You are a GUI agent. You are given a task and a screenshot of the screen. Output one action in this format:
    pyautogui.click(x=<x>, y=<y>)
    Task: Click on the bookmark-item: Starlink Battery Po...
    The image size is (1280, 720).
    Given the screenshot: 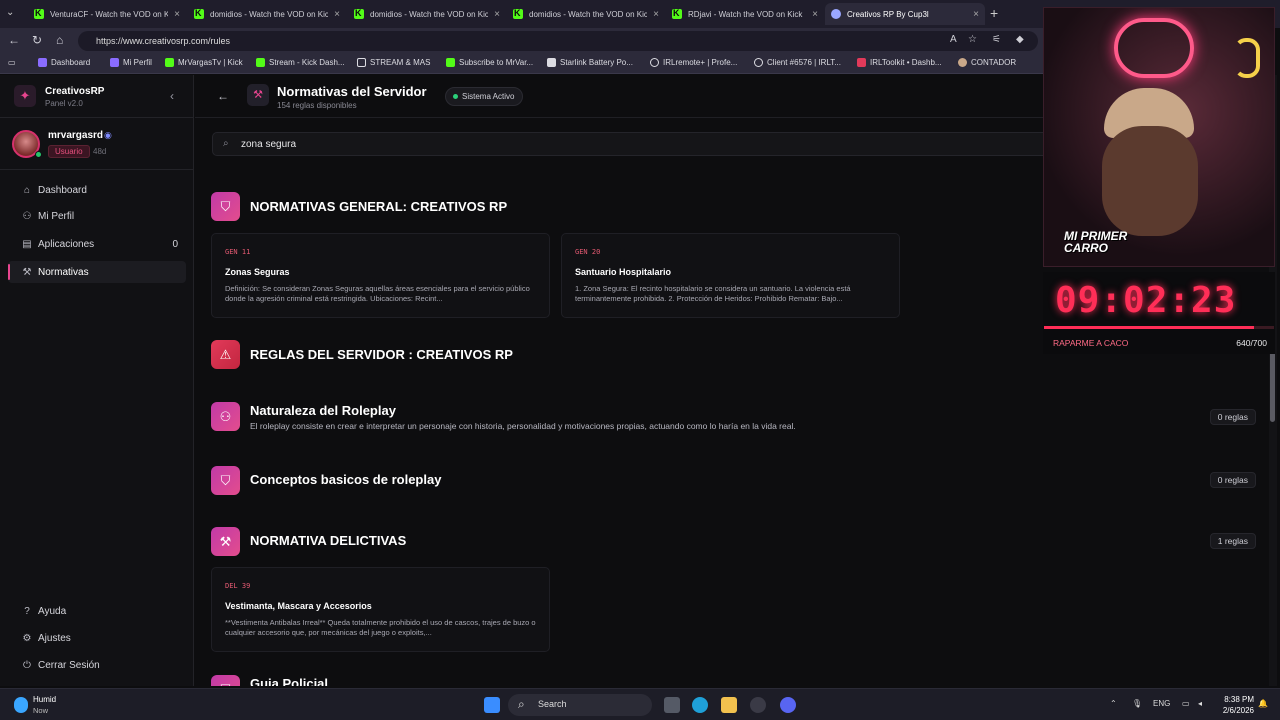 What is the action you would take?
    pyautogui.click(x=590, y=62)
    